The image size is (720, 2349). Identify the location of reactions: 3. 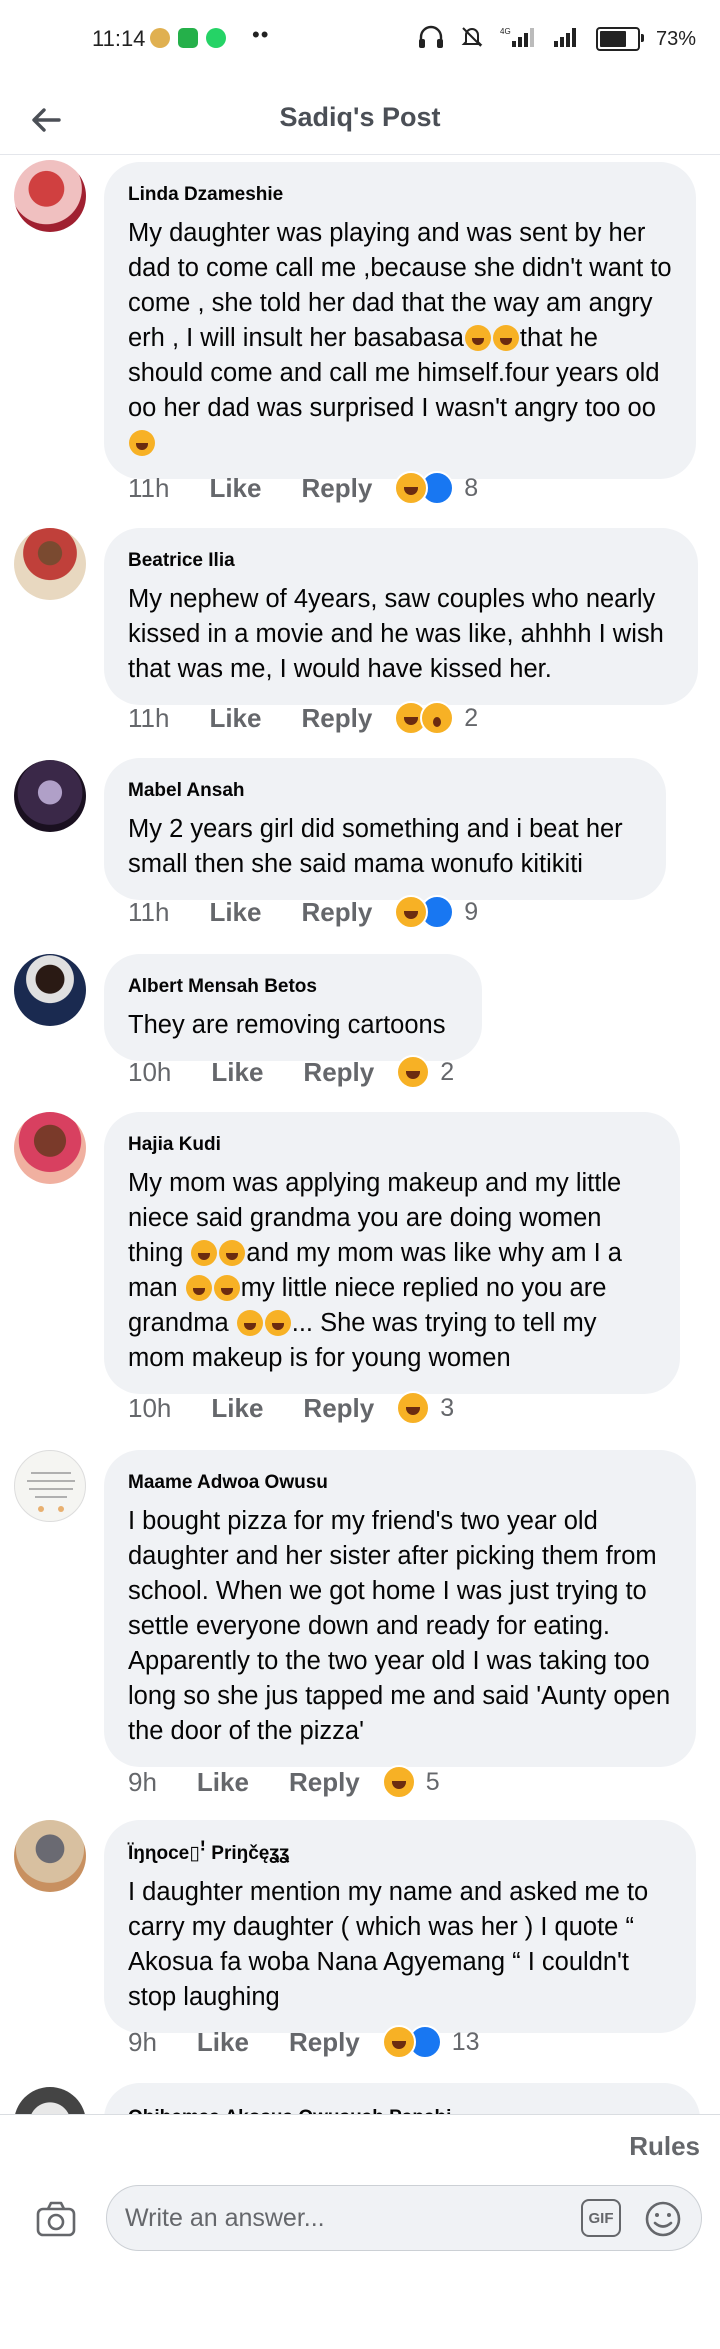
(425, 1408).